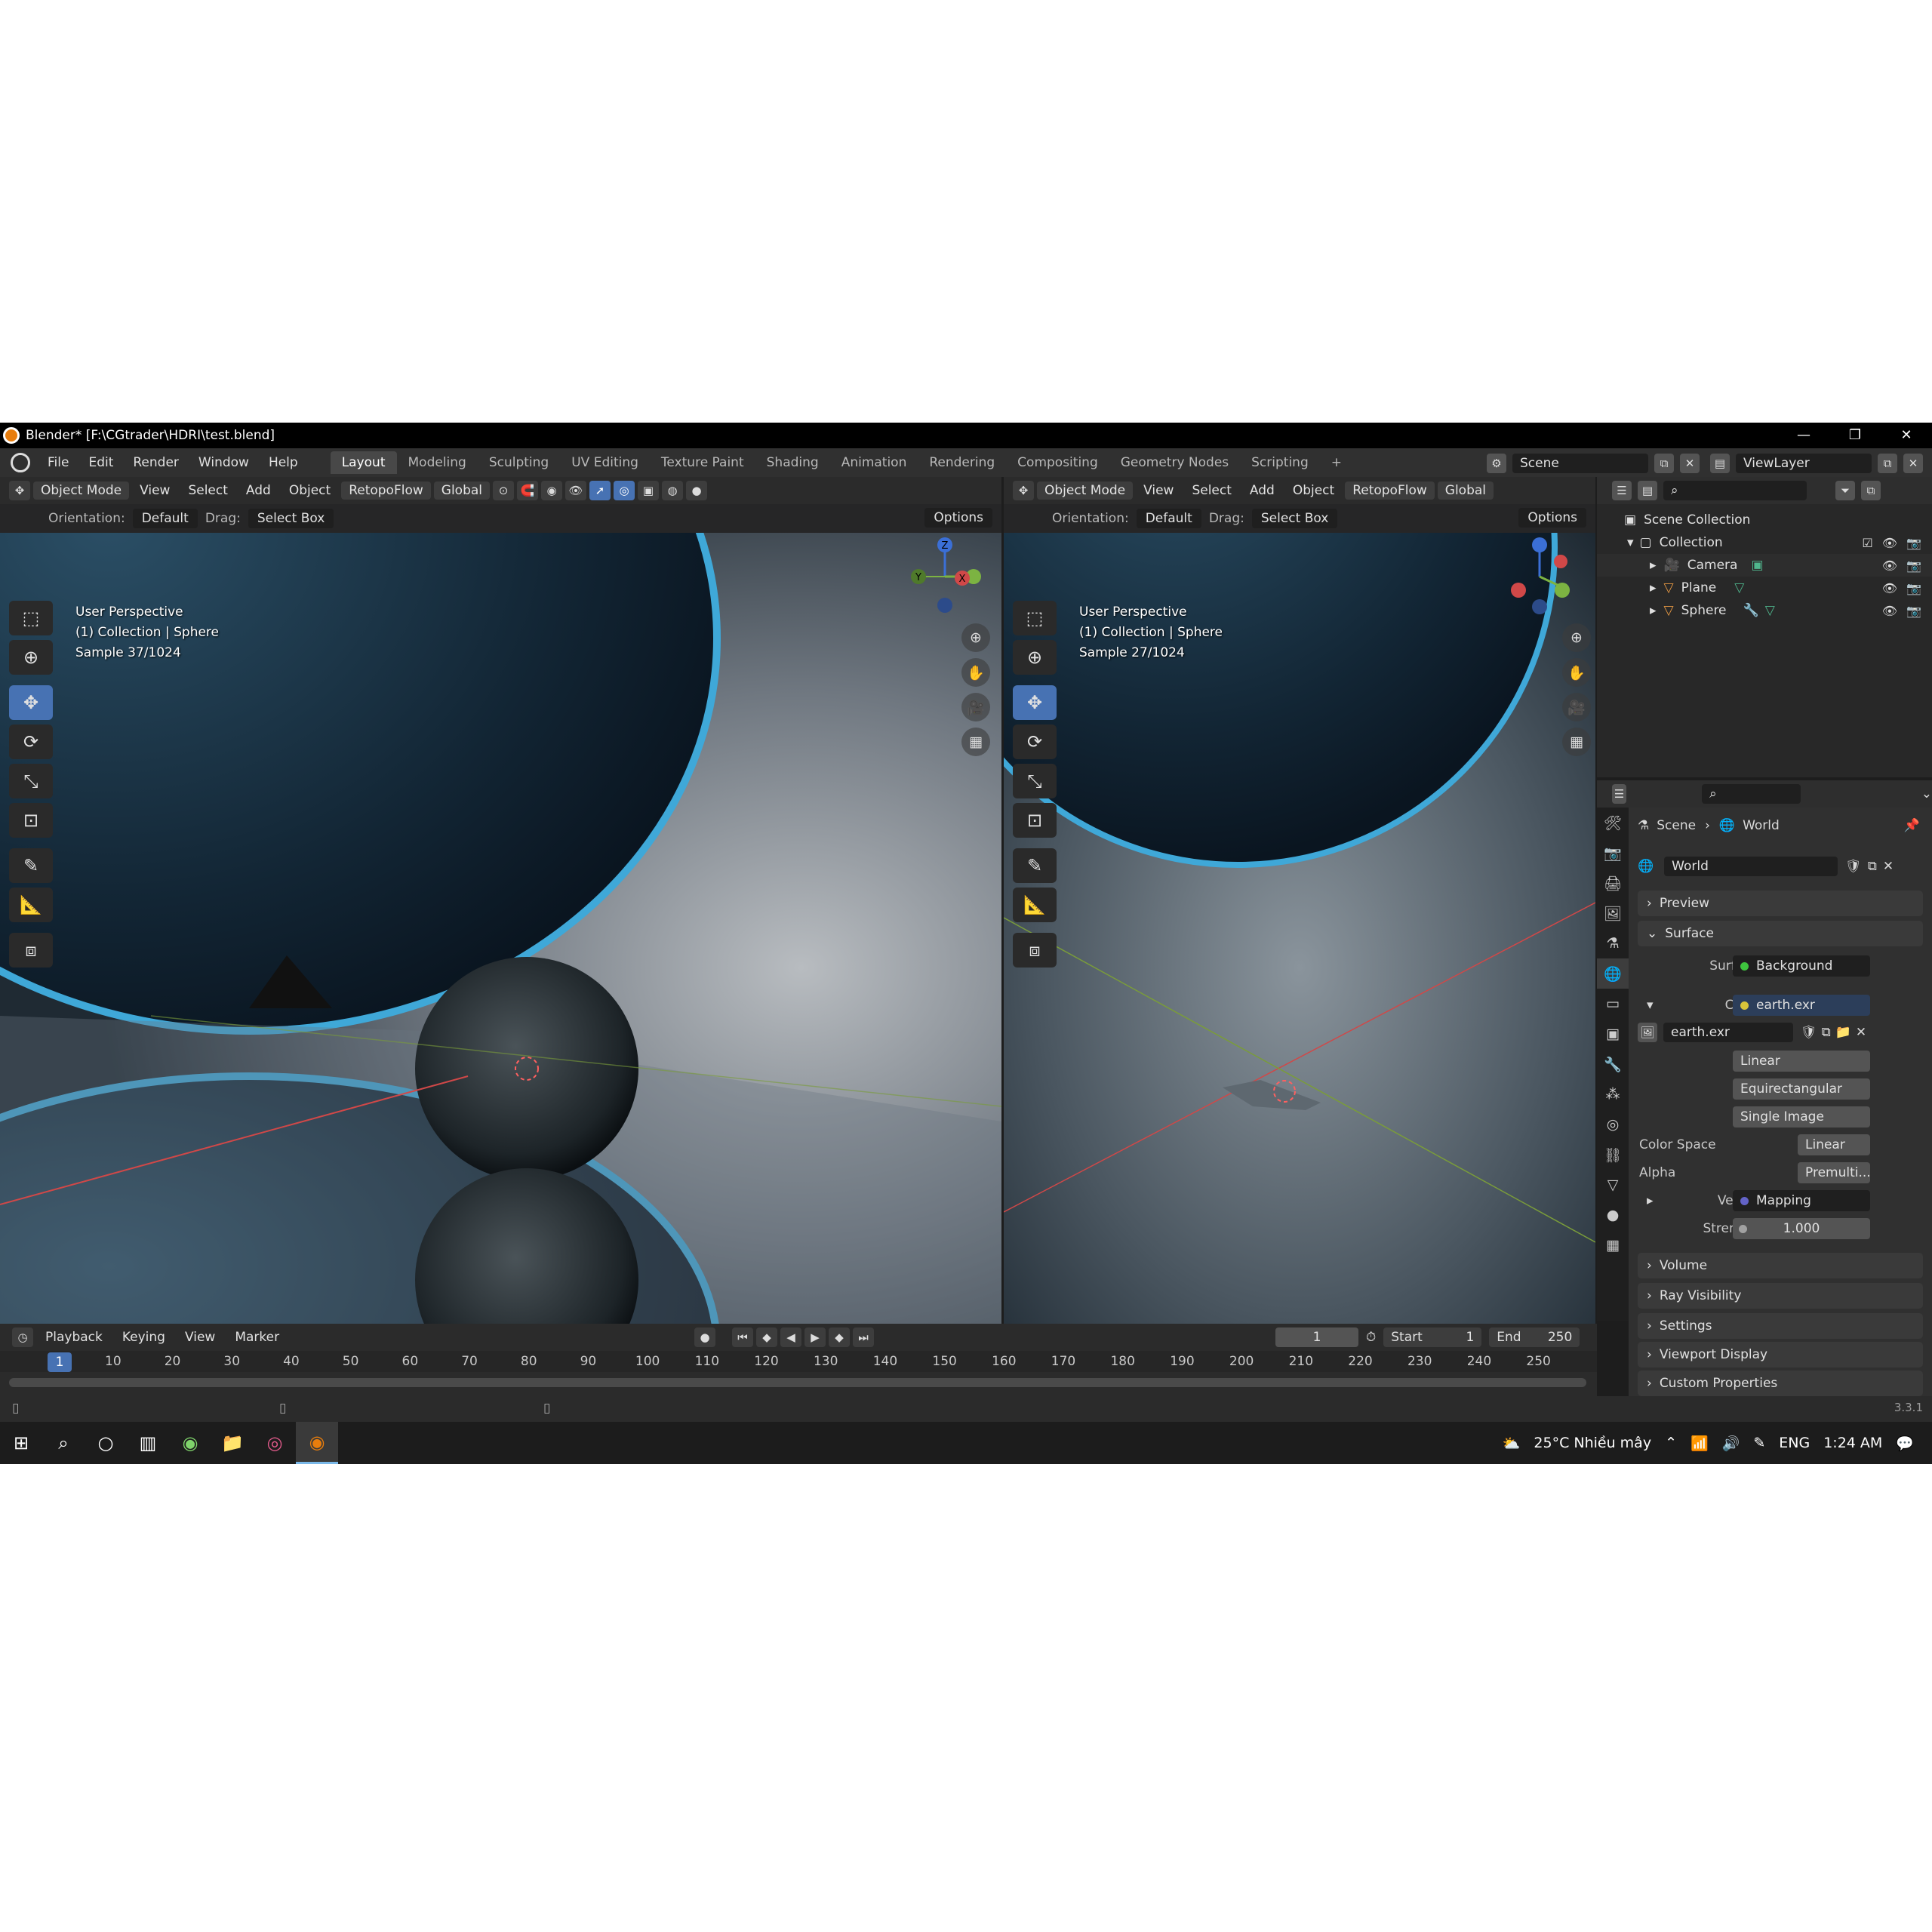 The height and width of the screenshot is (1932, 1932). What do you see at coordinates (1613, 1124) in the screenshot?
I see `physics-tab-icon: ◎` at bounding box center [1613, 1124].